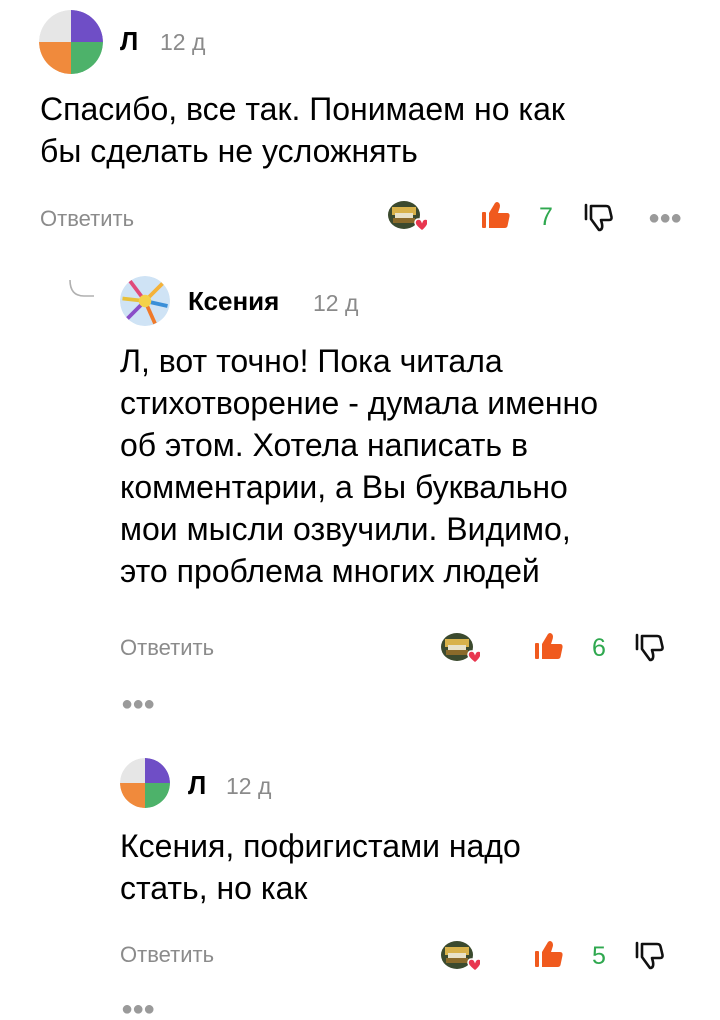 This screenshot has width=720, height=1020. Describe the element at coordinates (311, 361) in the screenshot. I see `comment-text-line: Л, вот точно! Пока читала` at that location.